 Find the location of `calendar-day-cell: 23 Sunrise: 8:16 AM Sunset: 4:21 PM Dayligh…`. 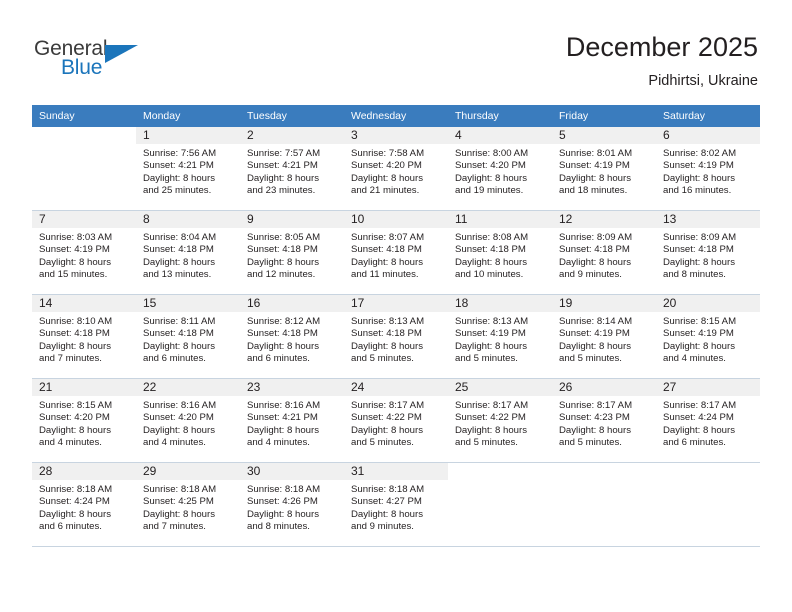

calendar-day-cell: 23 Sunrise: 8:16 AM Sunset: 4:21 PM Dayligh… is located at coordinates (292, 420).